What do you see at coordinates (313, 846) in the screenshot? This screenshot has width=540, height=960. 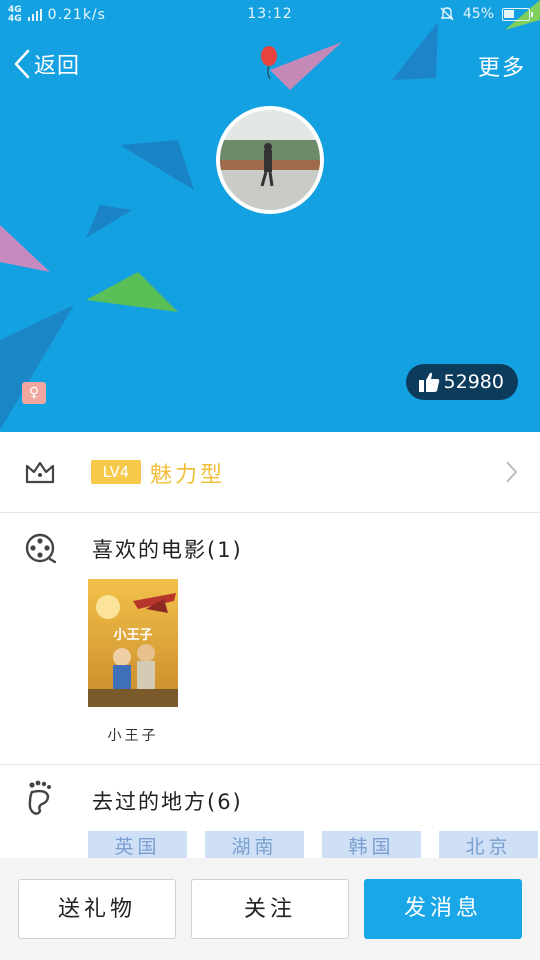 I see `places-tag-list: 英国 湖南 韩国 北京` at bounding box center [313, 846].